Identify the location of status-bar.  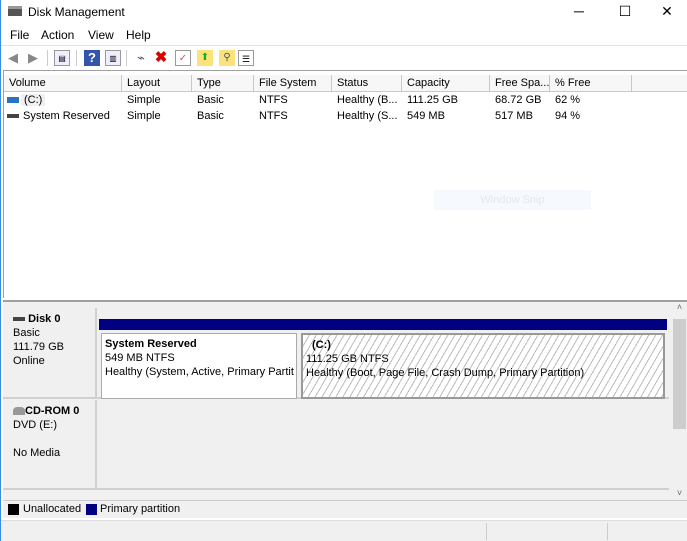
(344, 530).